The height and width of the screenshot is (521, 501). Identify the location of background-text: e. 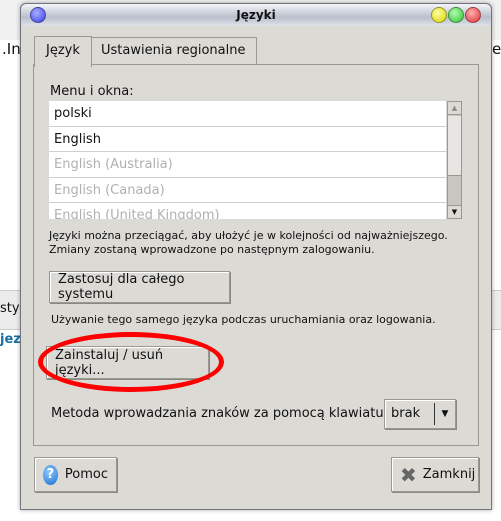
(496, 49).